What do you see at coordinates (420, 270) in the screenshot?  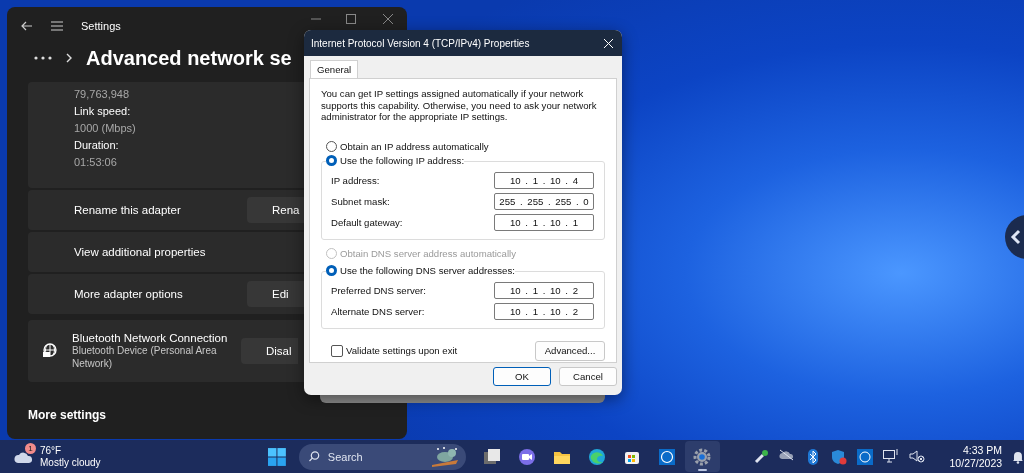 I see `radio-option: Use the following DNS server addresses:` at bounding box center [420, 270].